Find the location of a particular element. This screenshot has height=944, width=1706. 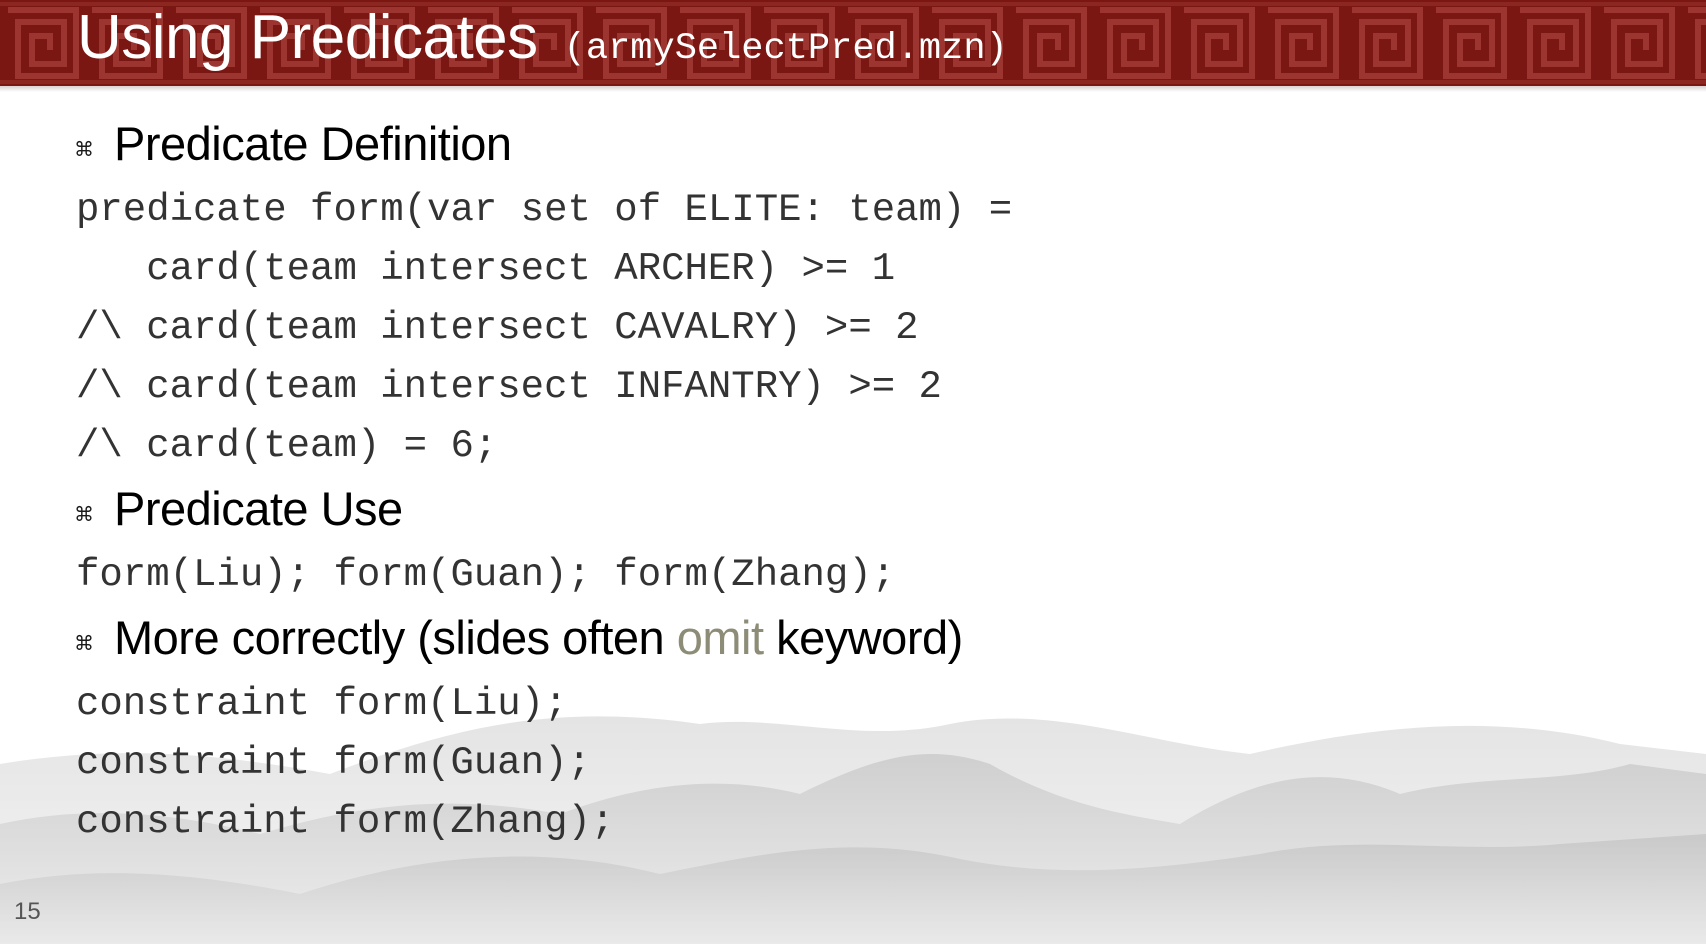

bullet-predicate-definition: ⌘ Predicate Definition is located at coordinates (293, 143).